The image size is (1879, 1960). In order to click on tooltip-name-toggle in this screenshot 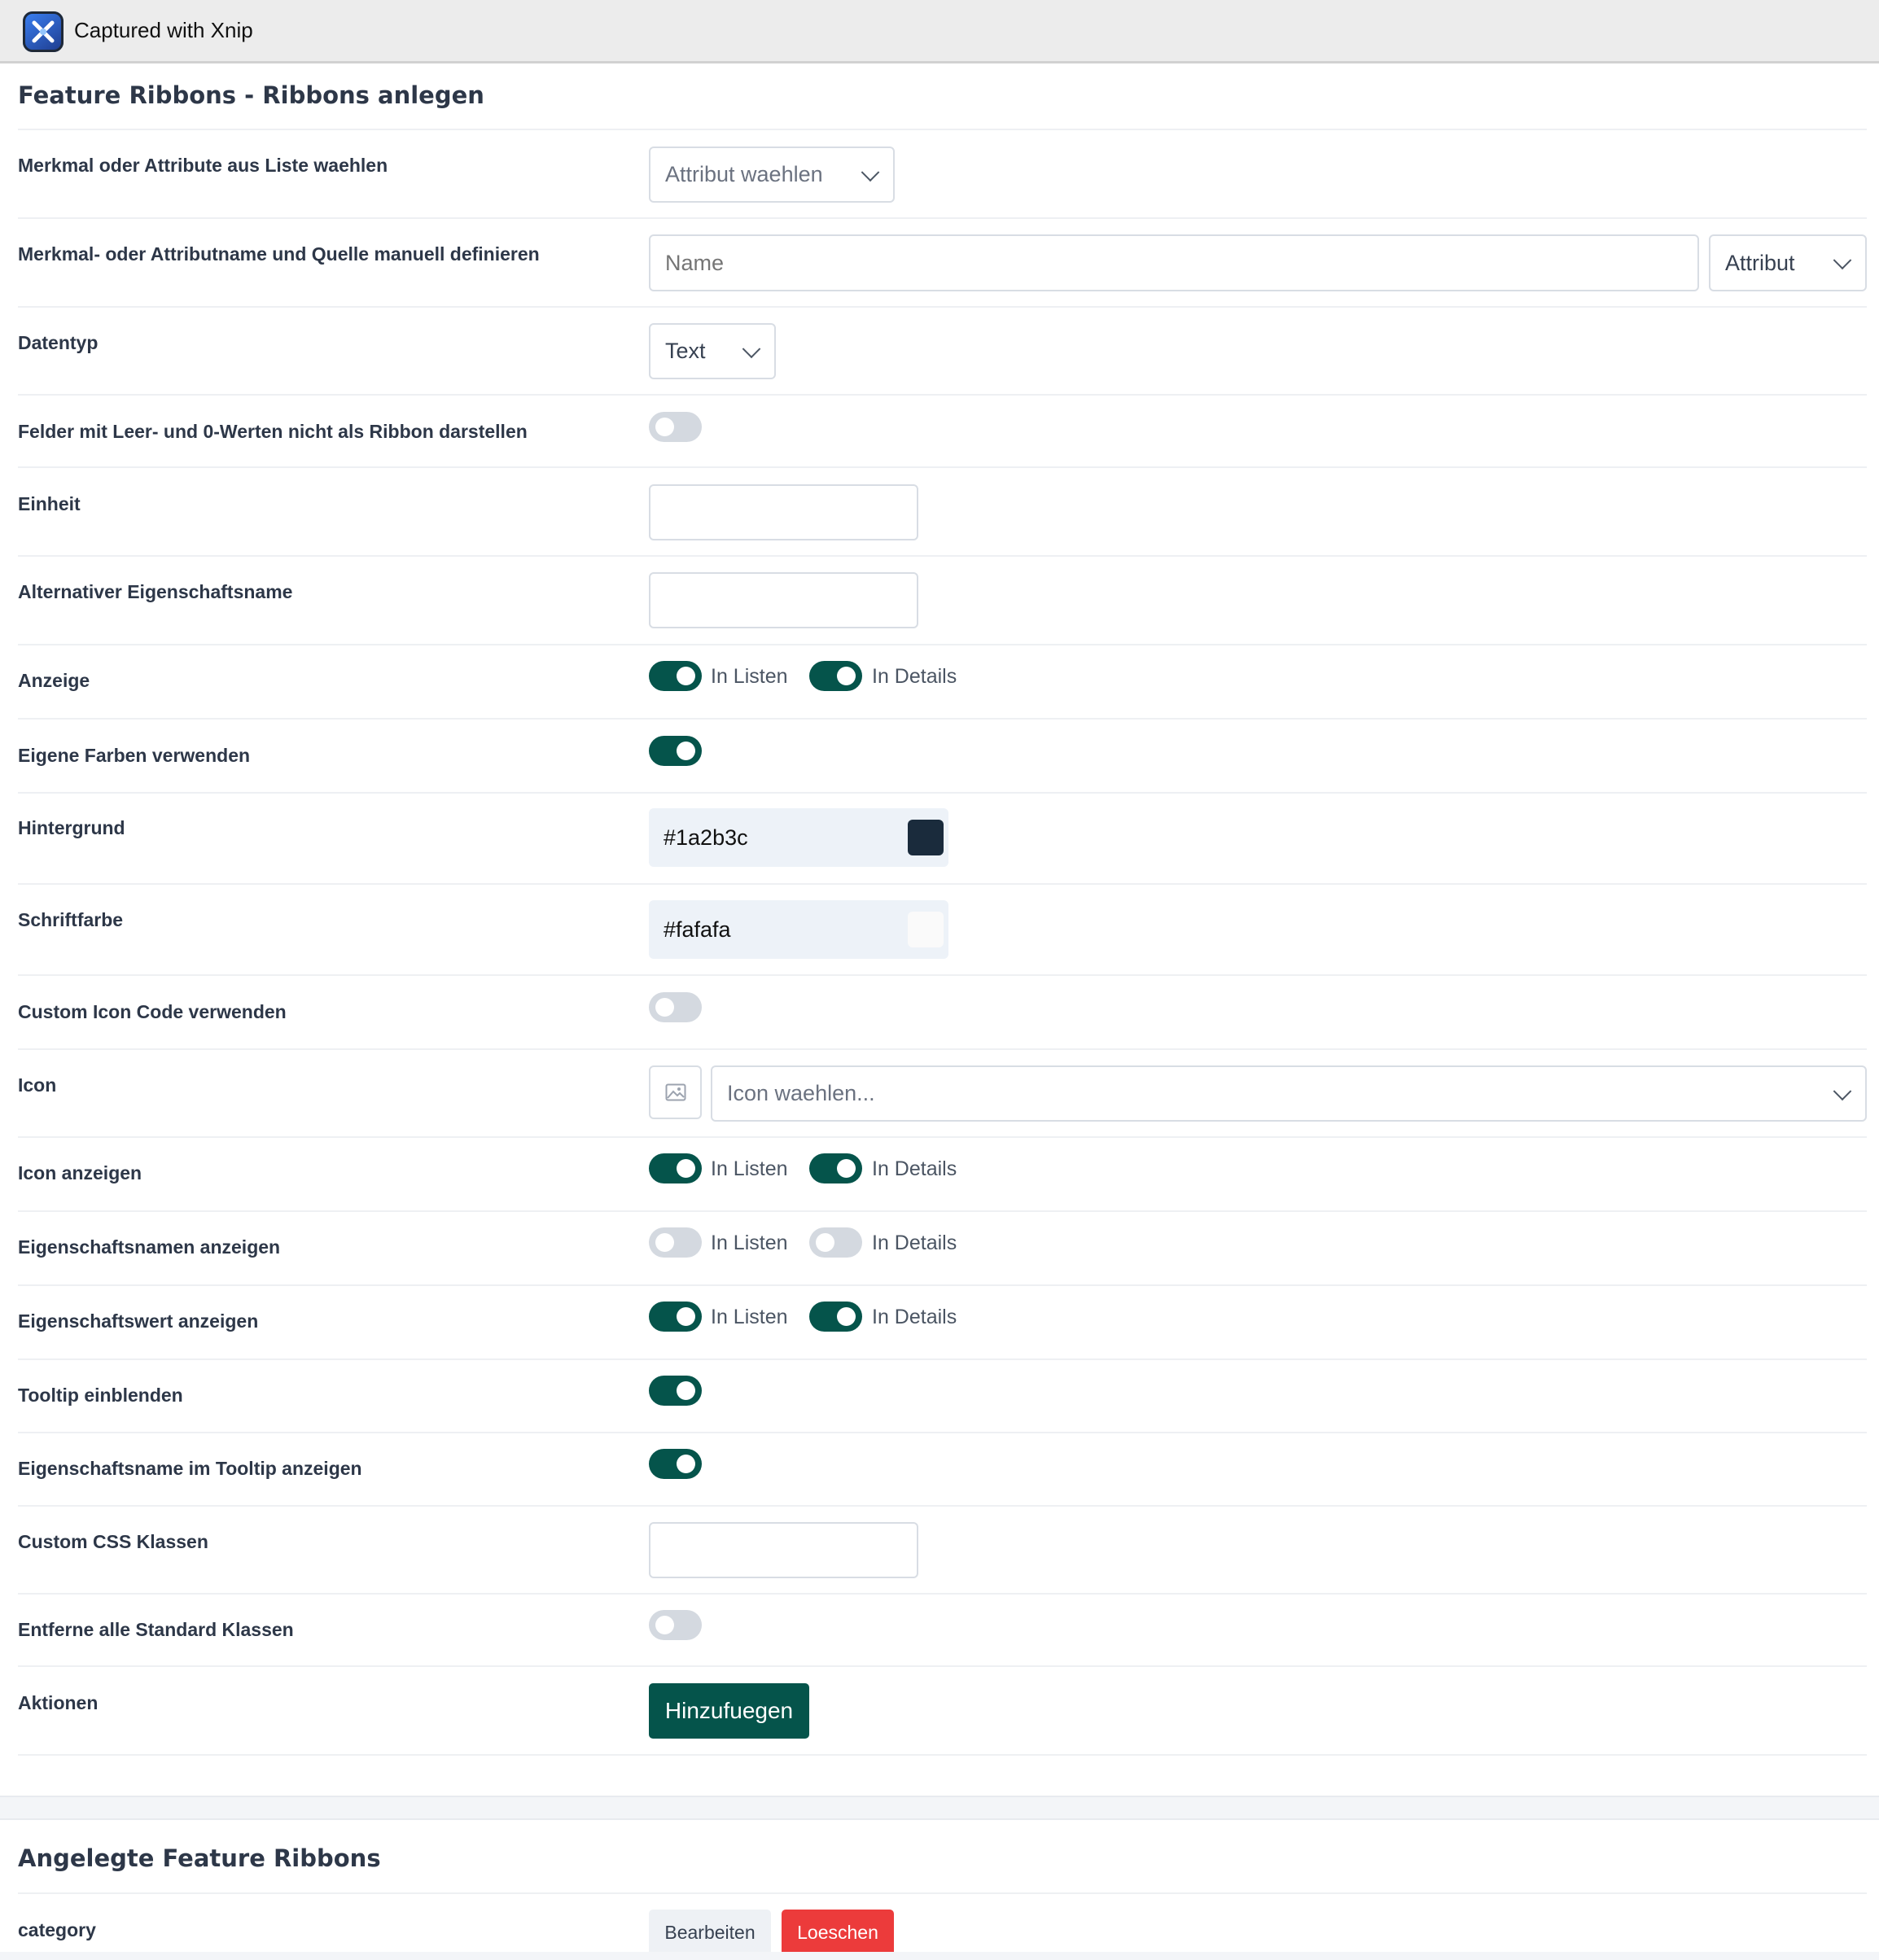, I will do `click(675, 1464)`.